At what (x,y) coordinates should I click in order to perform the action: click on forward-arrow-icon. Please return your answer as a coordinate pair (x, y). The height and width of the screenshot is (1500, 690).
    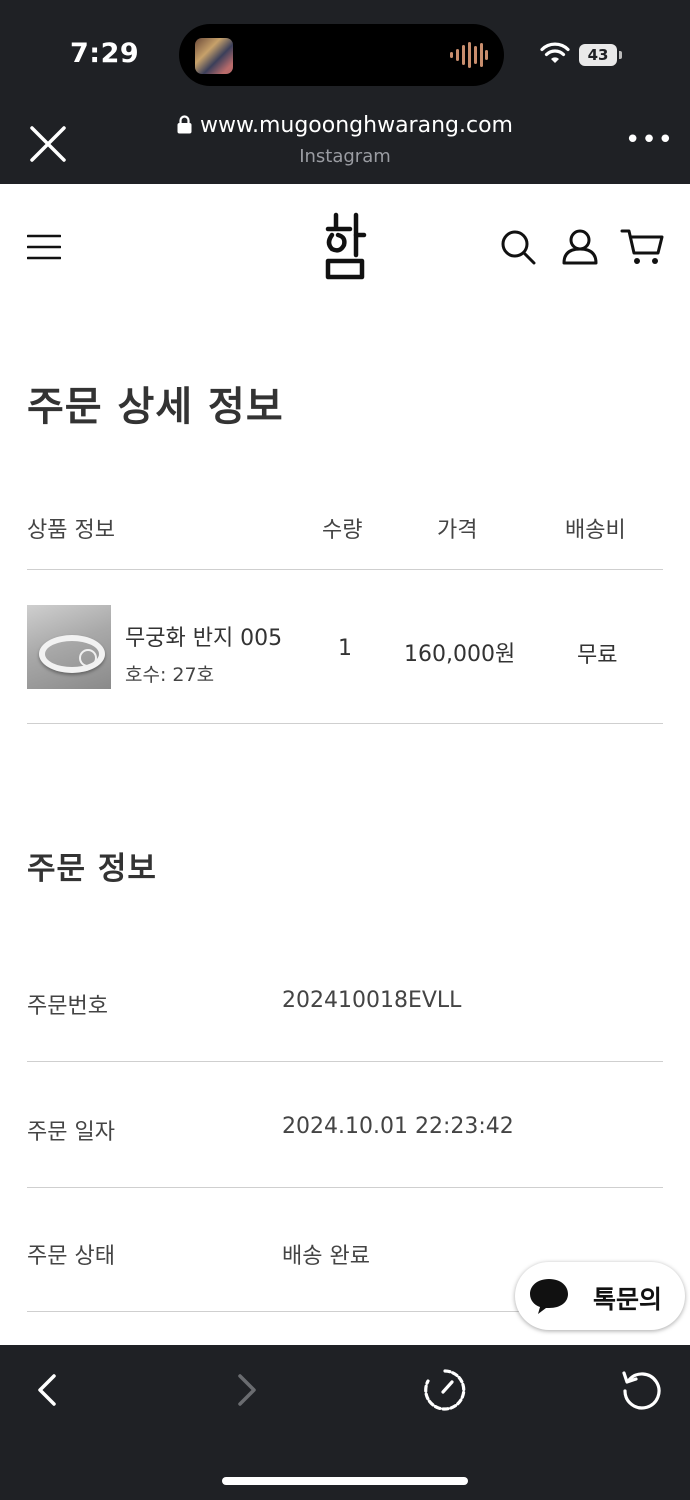
    Looking at the image, I should click on (248, 1390).